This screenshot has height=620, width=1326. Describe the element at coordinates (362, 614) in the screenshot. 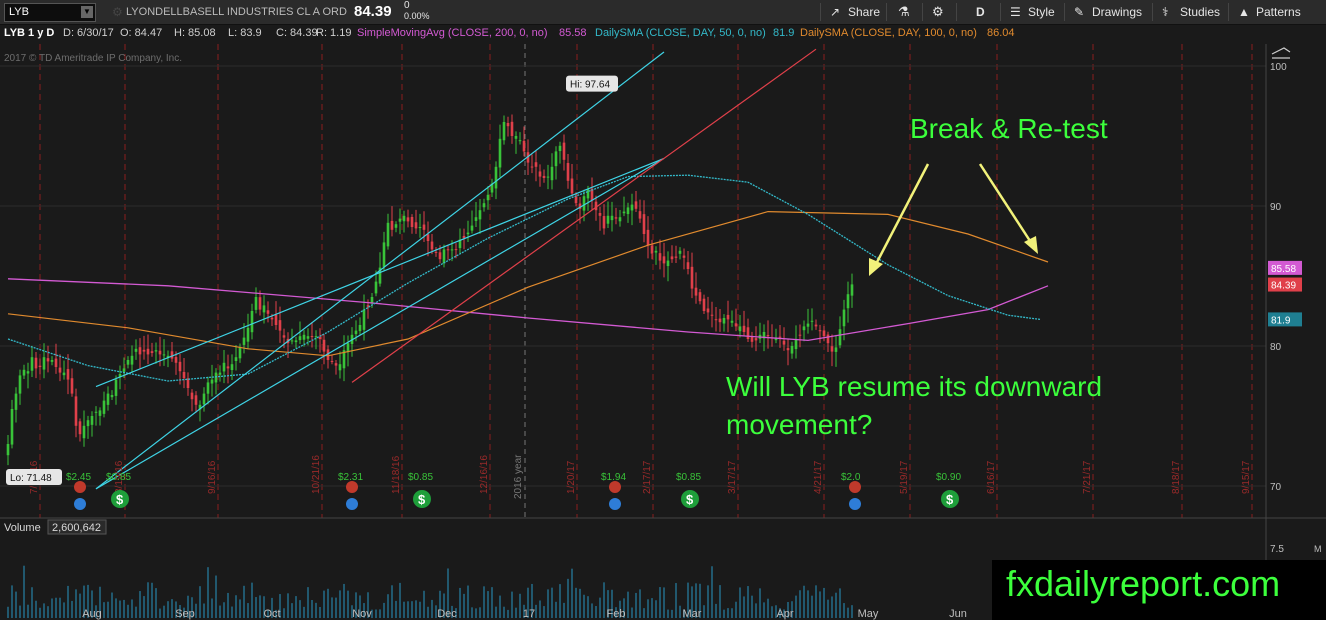

I see `month-label: Nov` at that location.